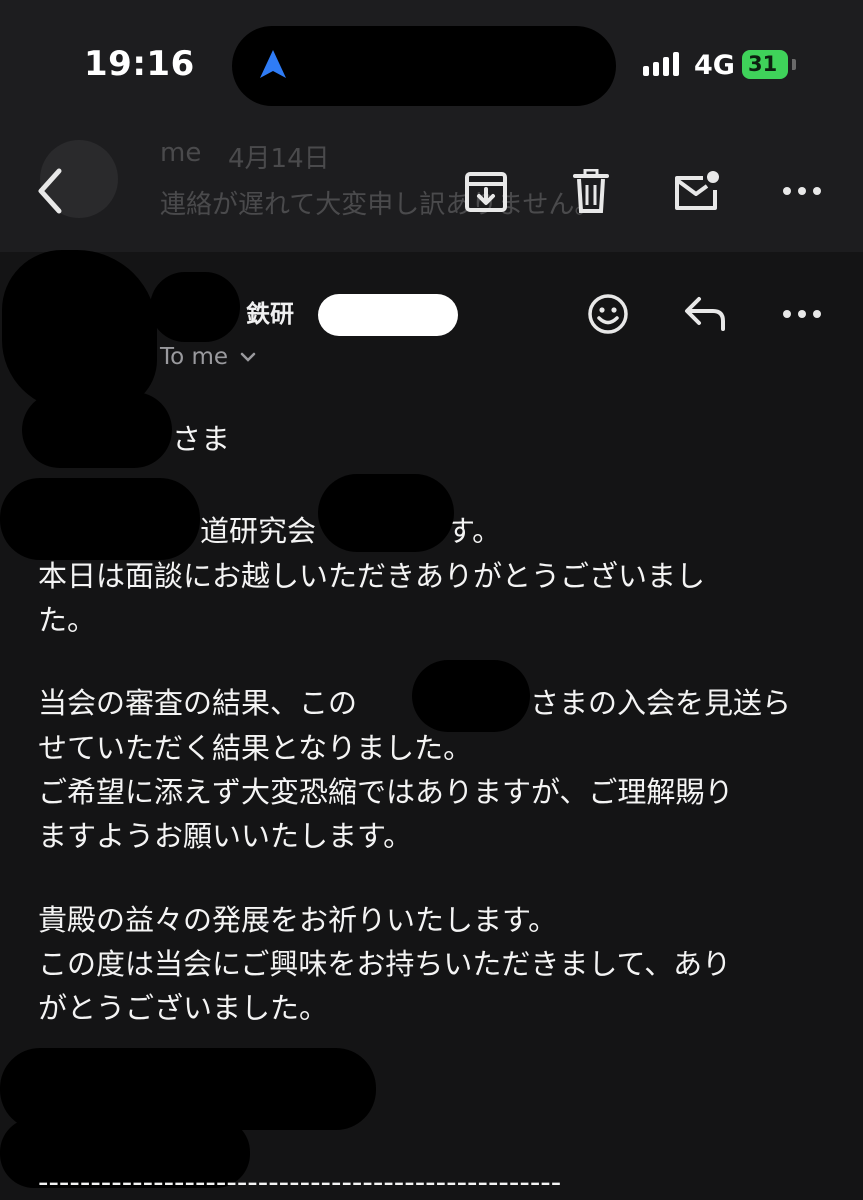 The height and width of the screenshot is (1200, 863). What do you see at coordinates (388, 315) in the screenshot?
I see `redacted-date` at bounding box center [388, 315].